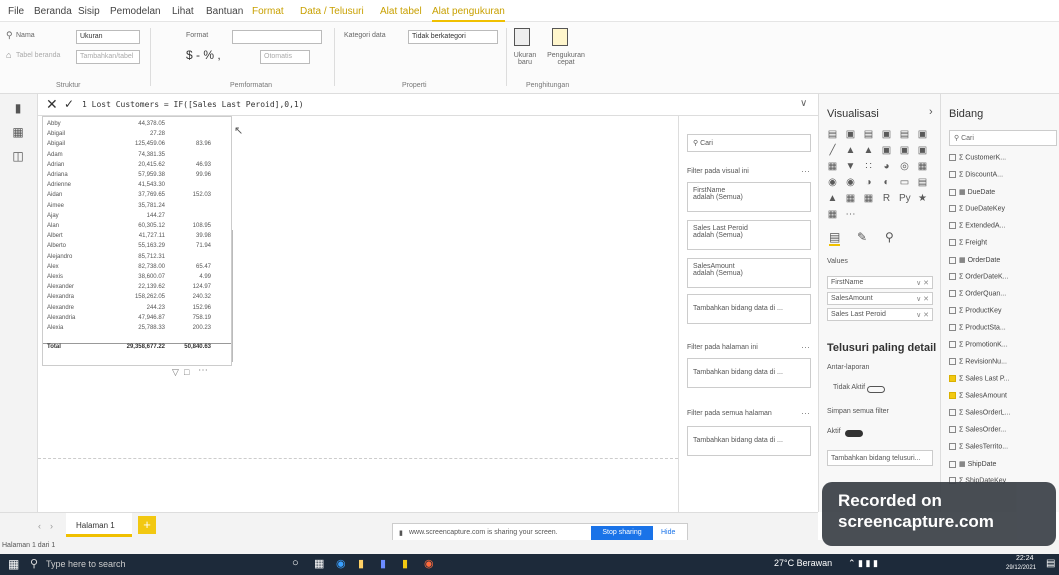 Image resolution: width=1059 pixels, height=575 pixels. Describe the element at coordinates (18, 156) in the screenshot. I see `model-view-icon: ◫` at that location.